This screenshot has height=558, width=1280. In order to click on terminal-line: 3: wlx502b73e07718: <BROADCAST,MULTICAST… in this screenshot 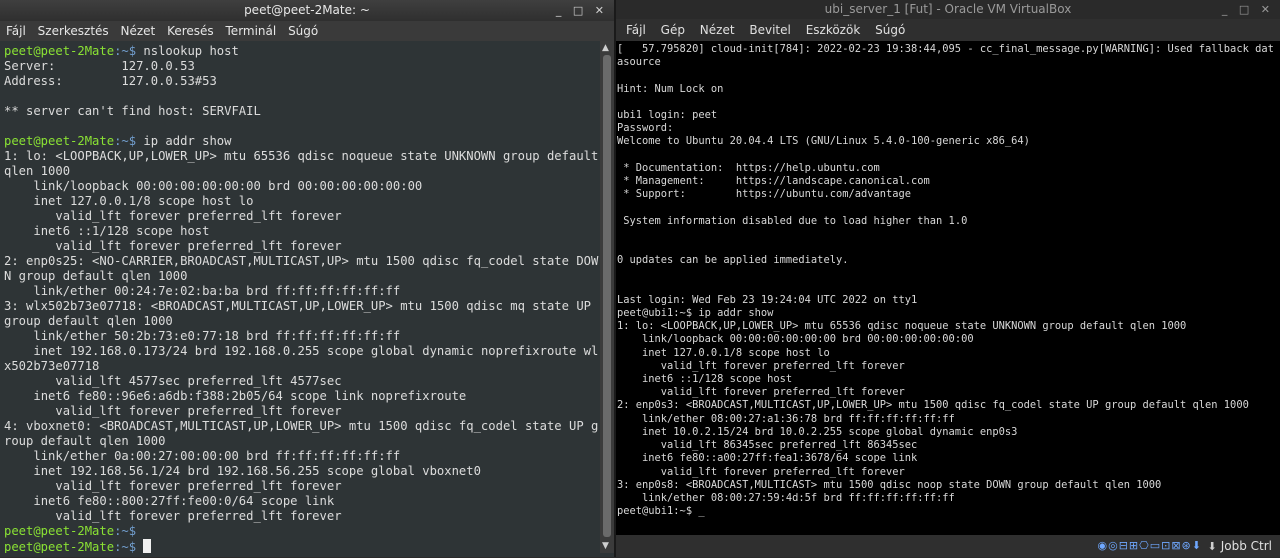, I will do `click(301, 313)`.